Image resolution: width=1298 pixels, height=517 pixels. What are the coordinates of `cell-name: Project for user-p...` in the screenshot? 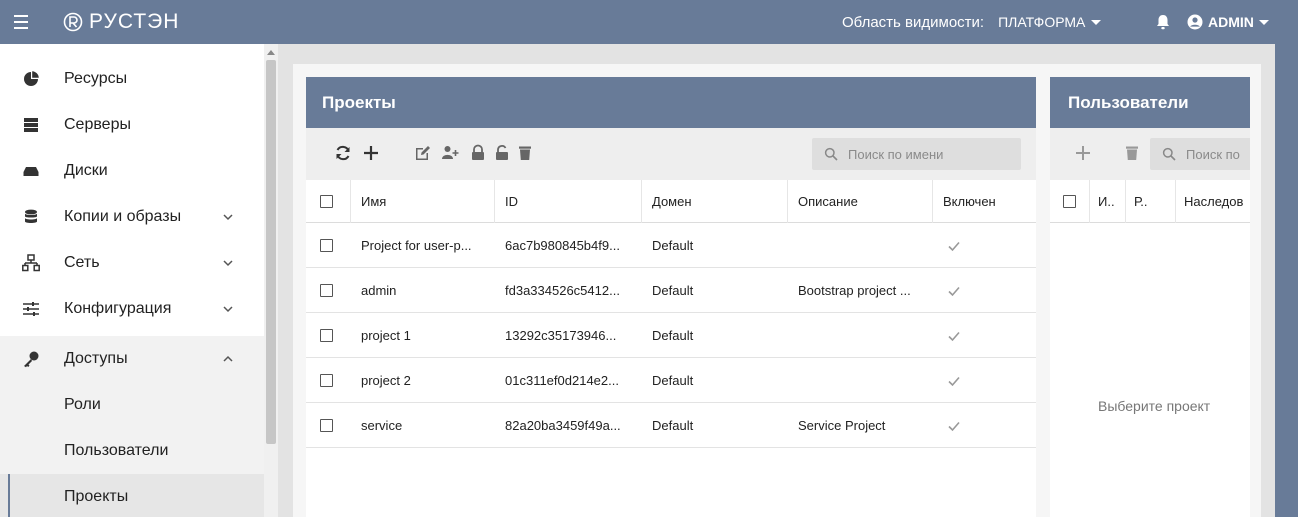 It's located at (416, 245).